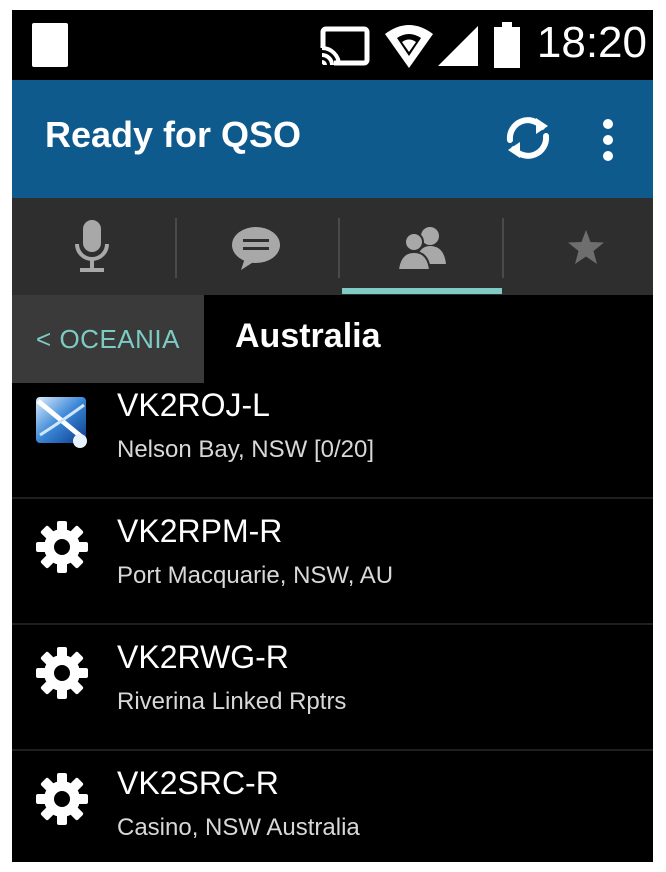 Image resolution: width=666 pixels, height=872 pixels. I want to click on list-item-vk2rwg-r: VK2RWG-R Riverina Linked Rptrs, so click(332, 688).